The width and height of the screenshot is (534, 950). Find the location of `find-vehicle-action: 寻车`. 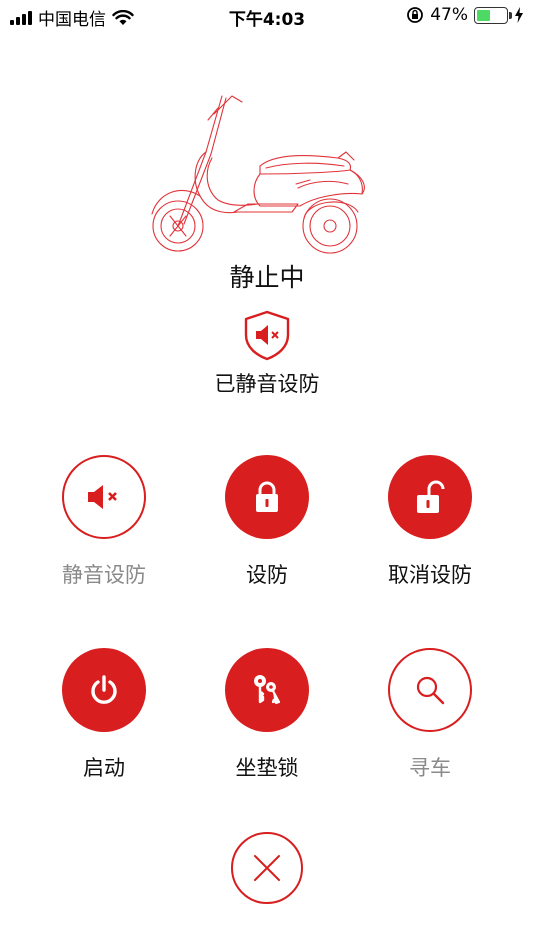

find-vehicle-action: 寻车 is located at coordinates (430, 715).